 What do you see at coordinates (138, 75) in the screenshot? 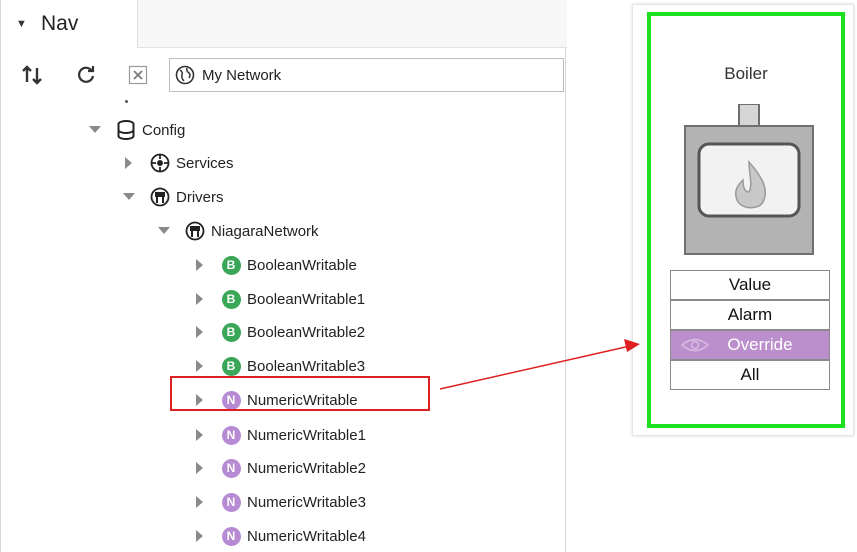
I see `close-icon` at bounding box center [138, 75].